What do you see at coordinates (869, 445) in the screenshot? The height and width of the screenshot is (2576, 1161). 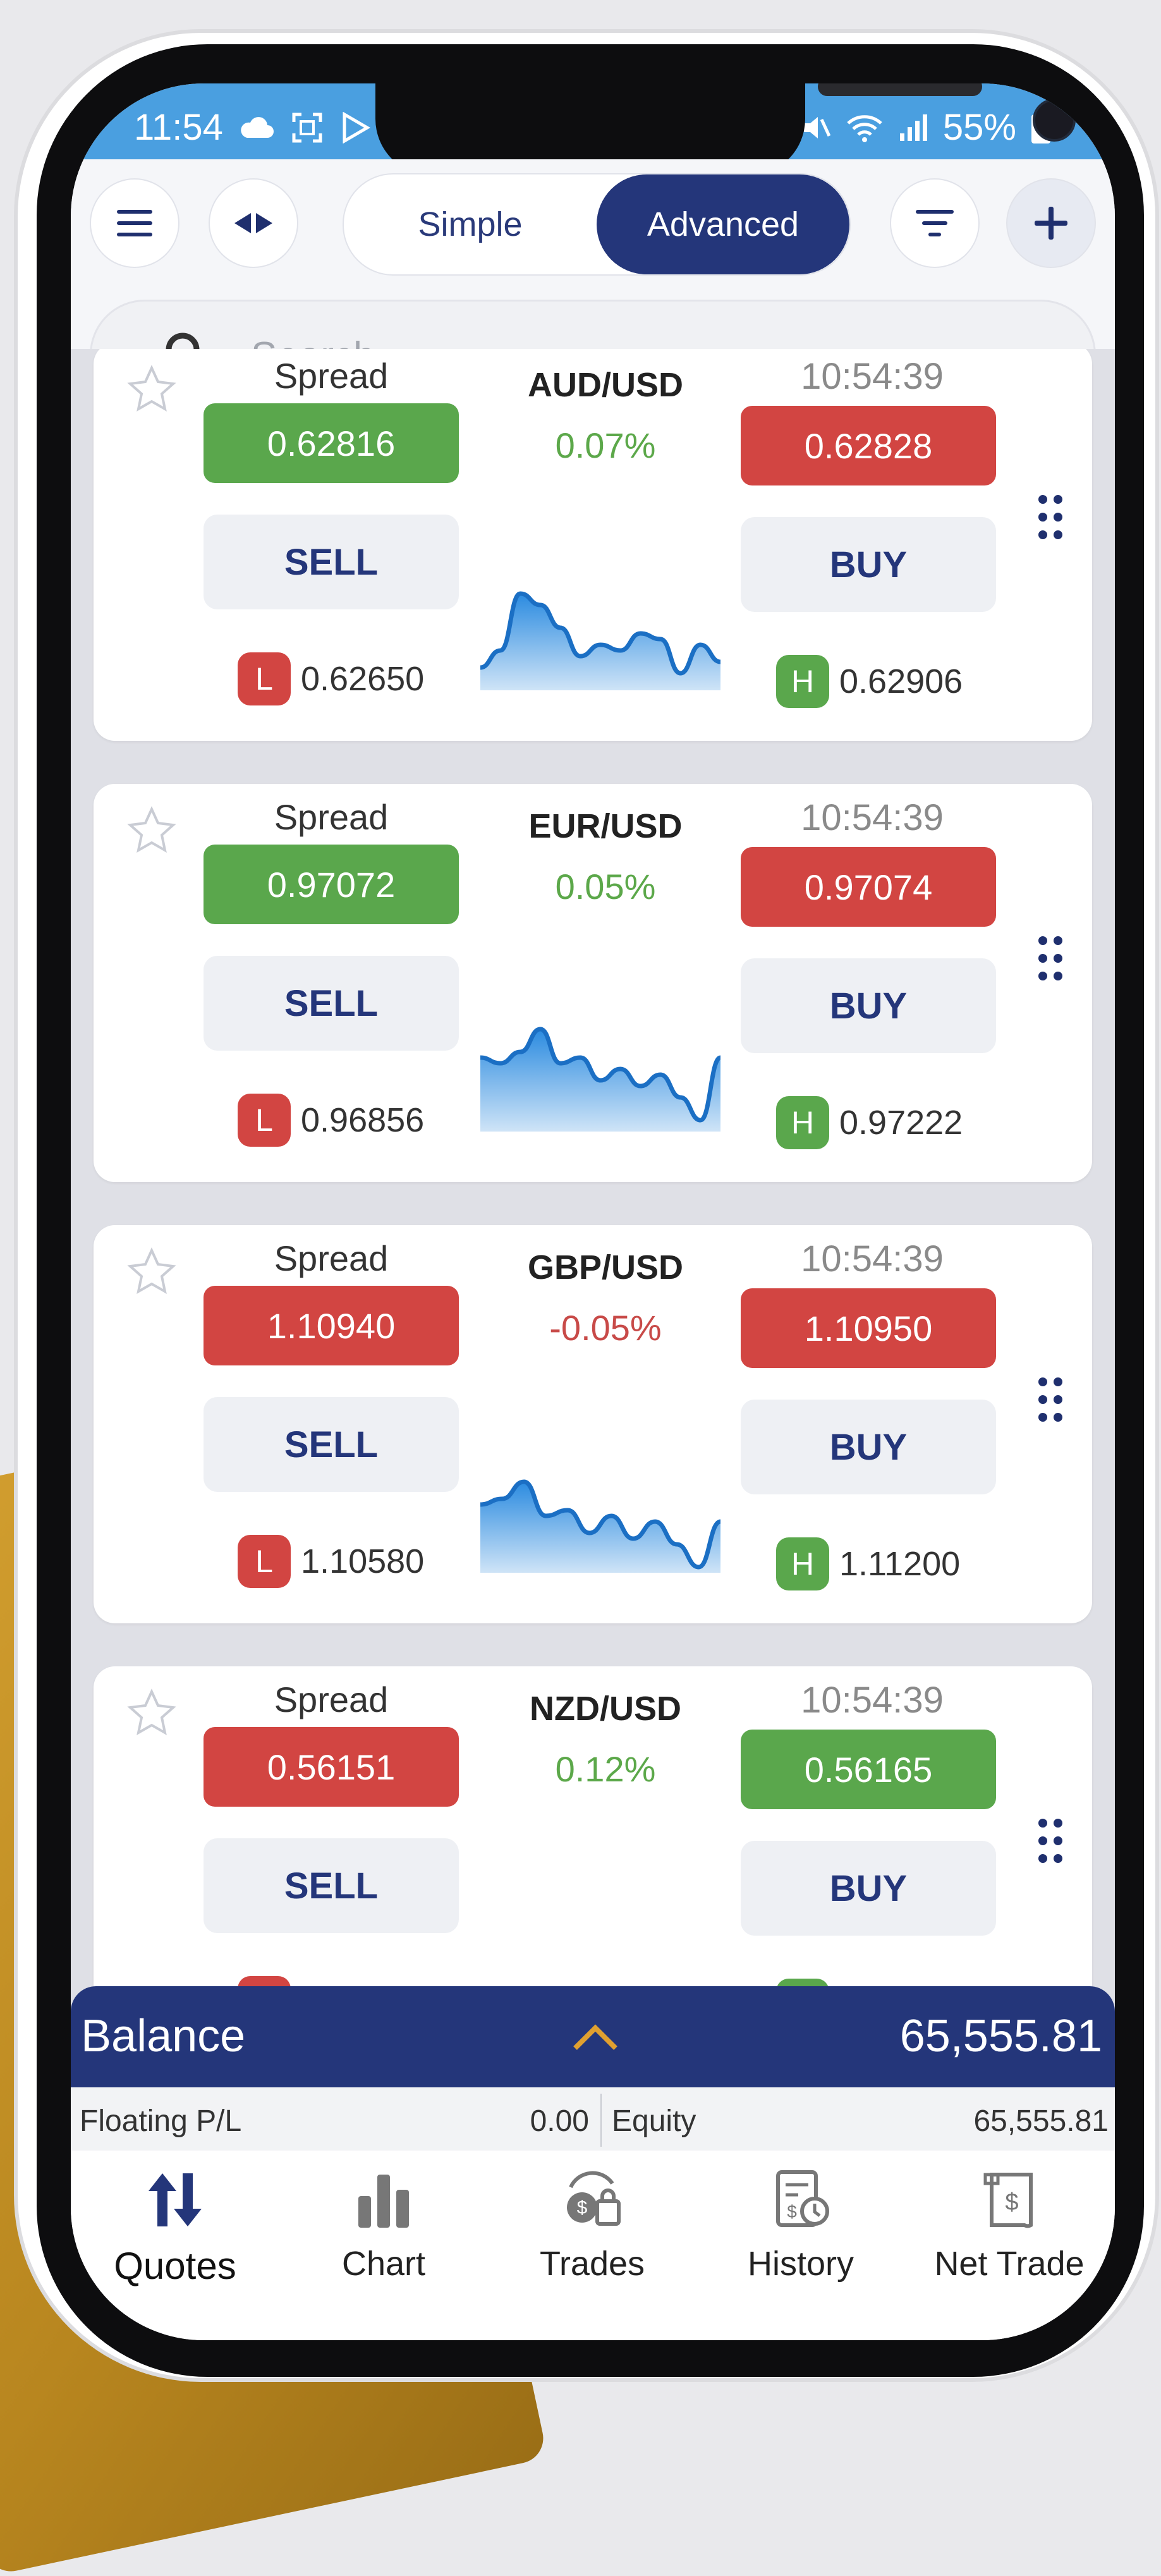 I see `buy-price: 0.62828` at bounding box center [869, 445].